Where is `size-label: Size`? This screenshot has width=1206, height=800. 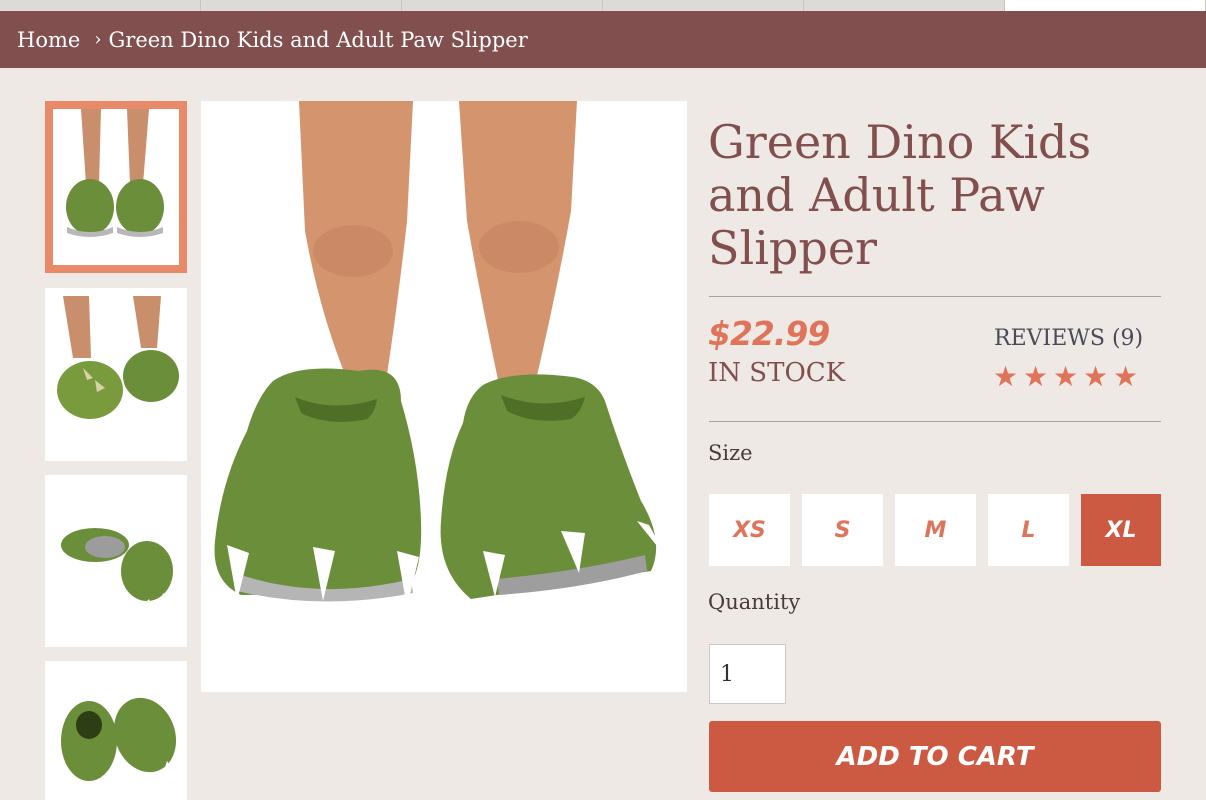 size-label: Size is located at coordinates (730, 453).